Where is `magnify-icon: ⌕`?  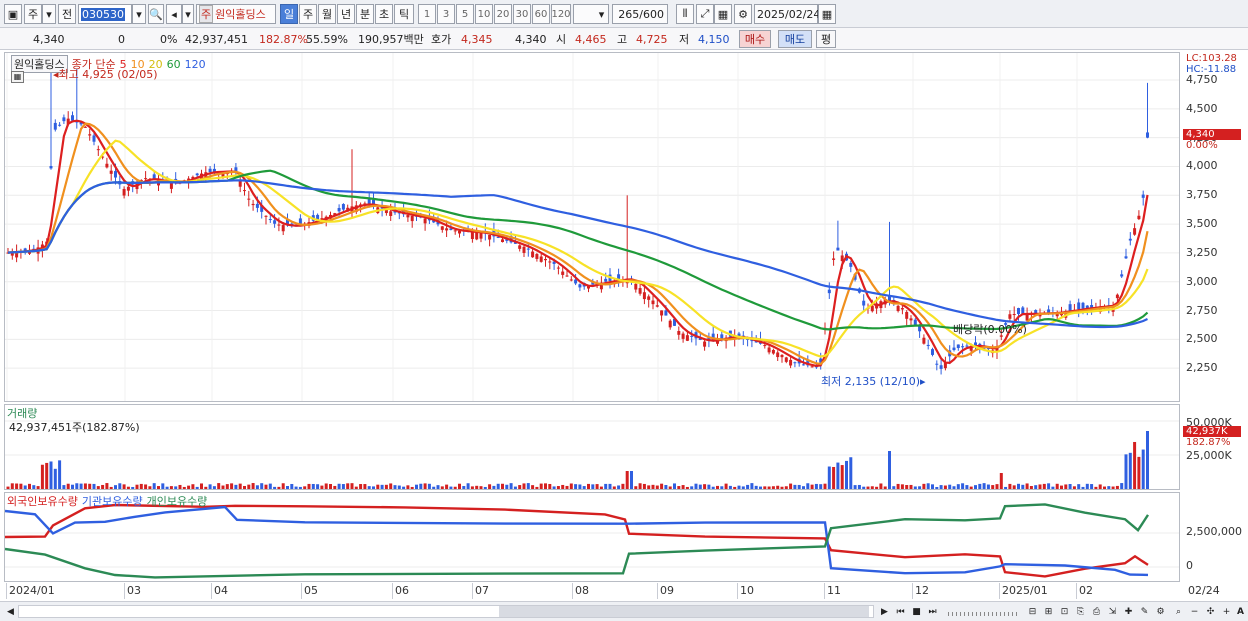
magnify-icon: ⌕ is located at coordinates (1178, 611).